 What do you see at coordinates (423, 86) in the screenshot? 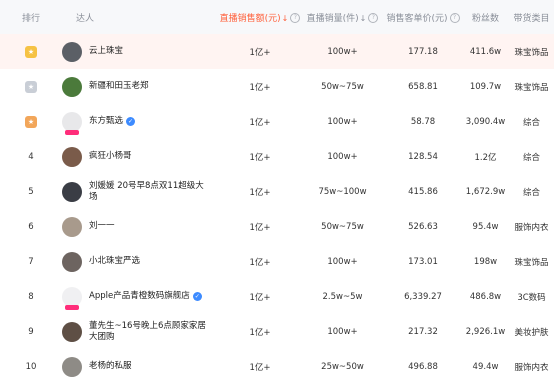
I see `avg-price-cell: 658.81` at bounding box center [423, 86].